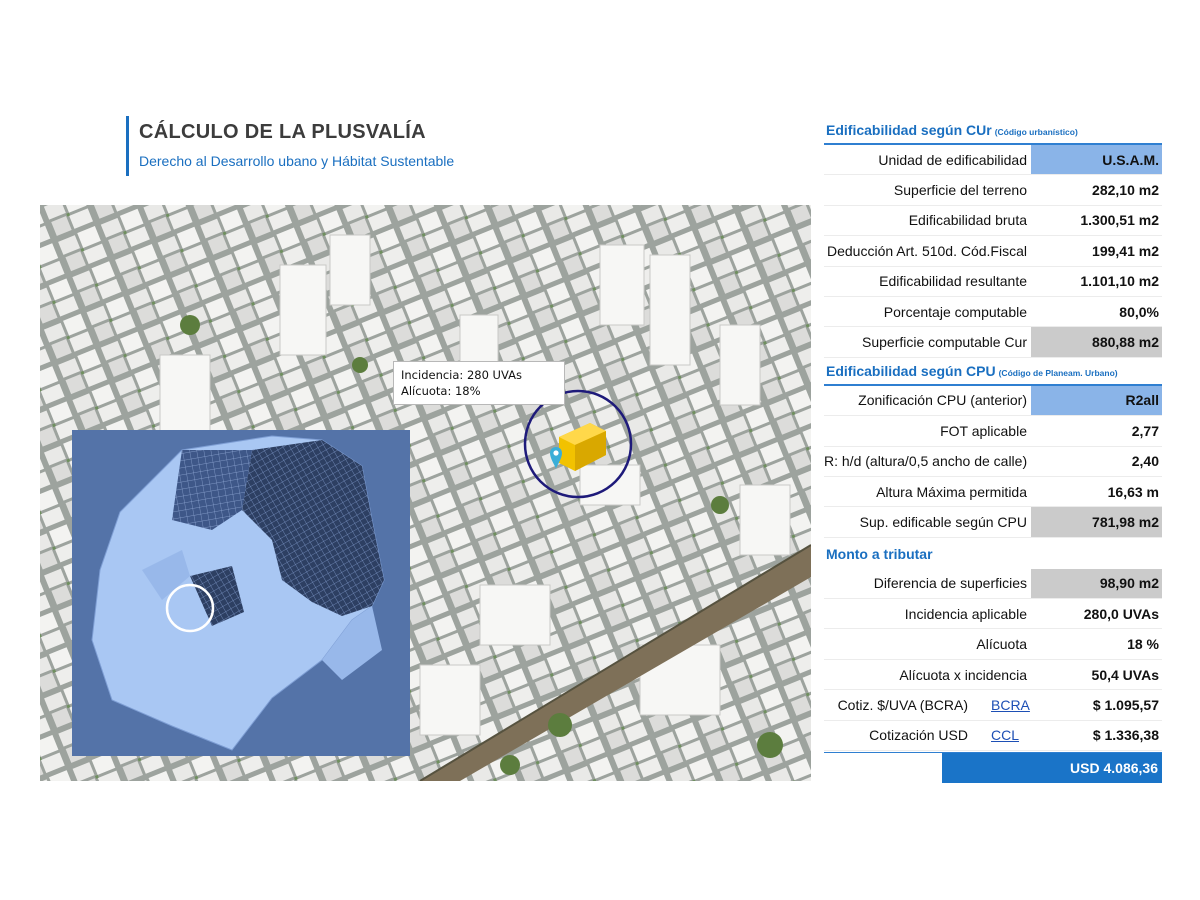  I want to click on table-row: Cotización USD CCL $ 1.336,38, so click(993, 736).